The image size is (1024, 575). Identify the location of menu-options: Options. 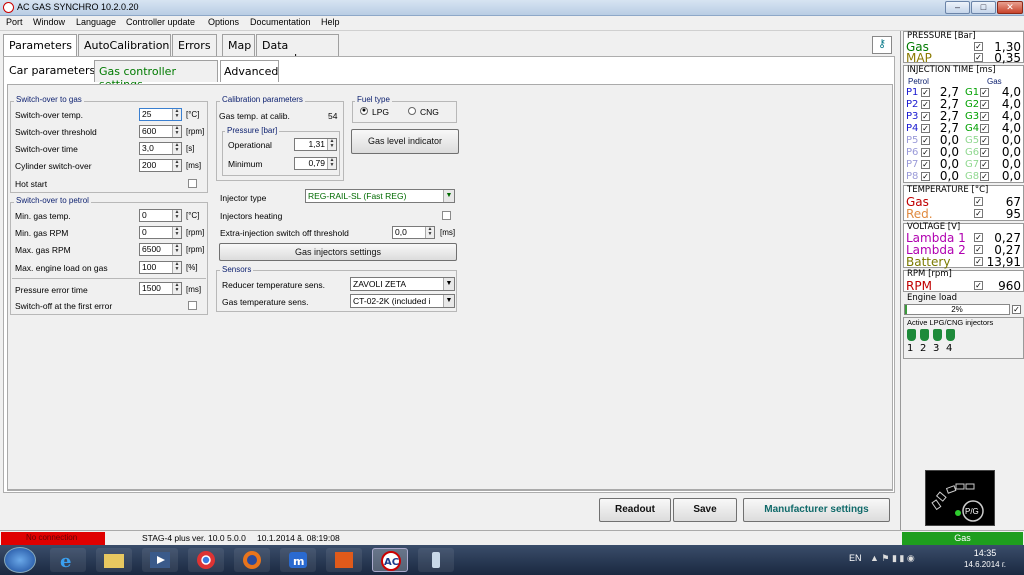
(223, 22).